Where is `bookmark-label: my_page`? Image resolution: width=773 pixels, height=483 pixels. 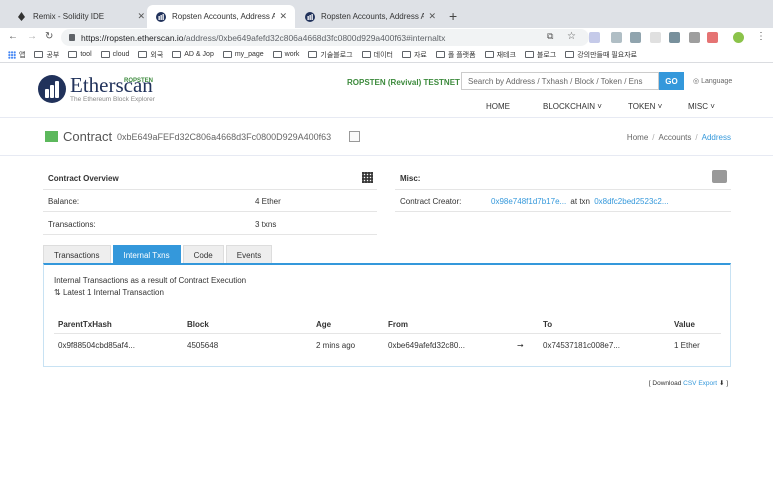
bookmark-label: my_page is located at coordinates (249, 54).